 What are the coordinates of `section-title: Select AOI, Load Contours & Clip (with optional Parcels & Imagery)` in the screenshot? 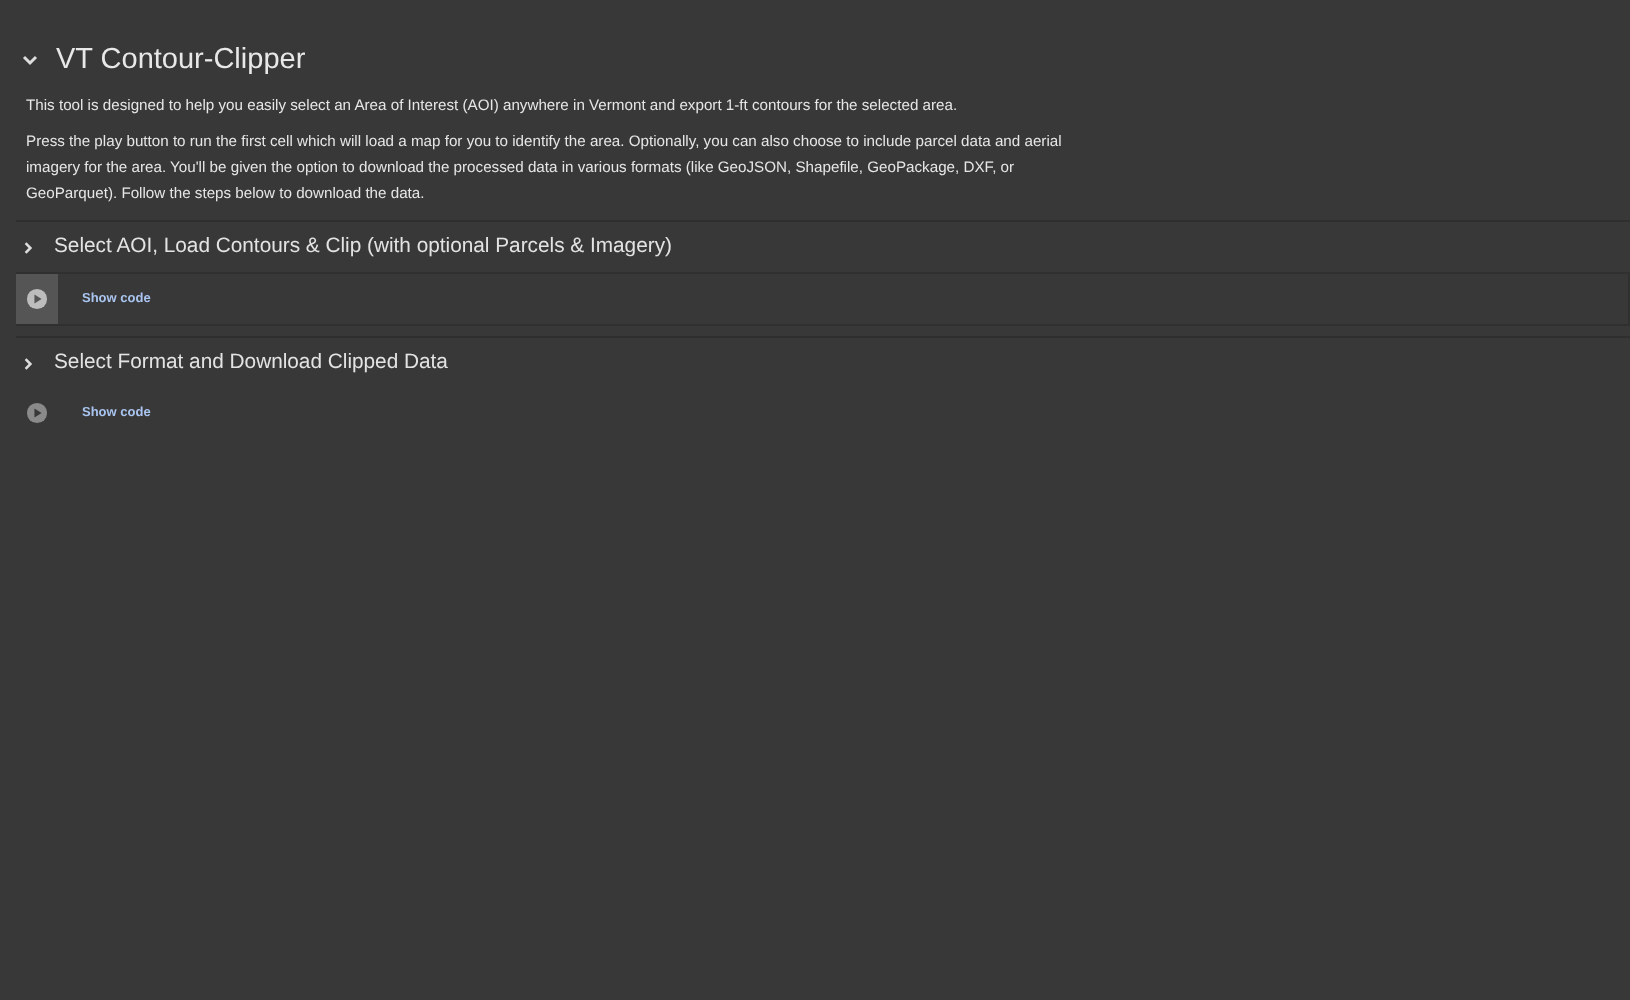 It's located at (363, 247).